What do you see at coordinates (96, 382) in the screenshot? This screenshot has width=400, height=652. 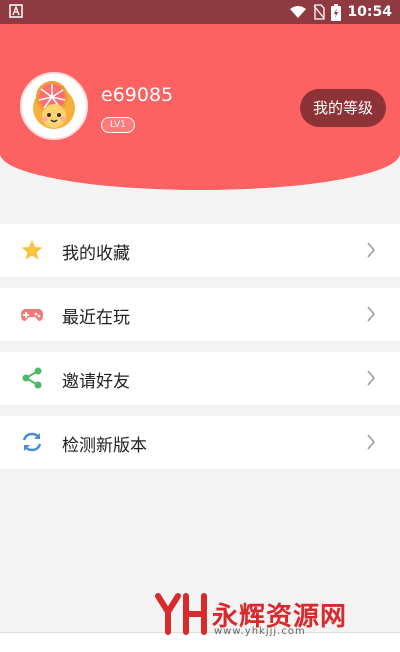 I see `menu-label: 邀请好友` at bounding box center [96, 382].